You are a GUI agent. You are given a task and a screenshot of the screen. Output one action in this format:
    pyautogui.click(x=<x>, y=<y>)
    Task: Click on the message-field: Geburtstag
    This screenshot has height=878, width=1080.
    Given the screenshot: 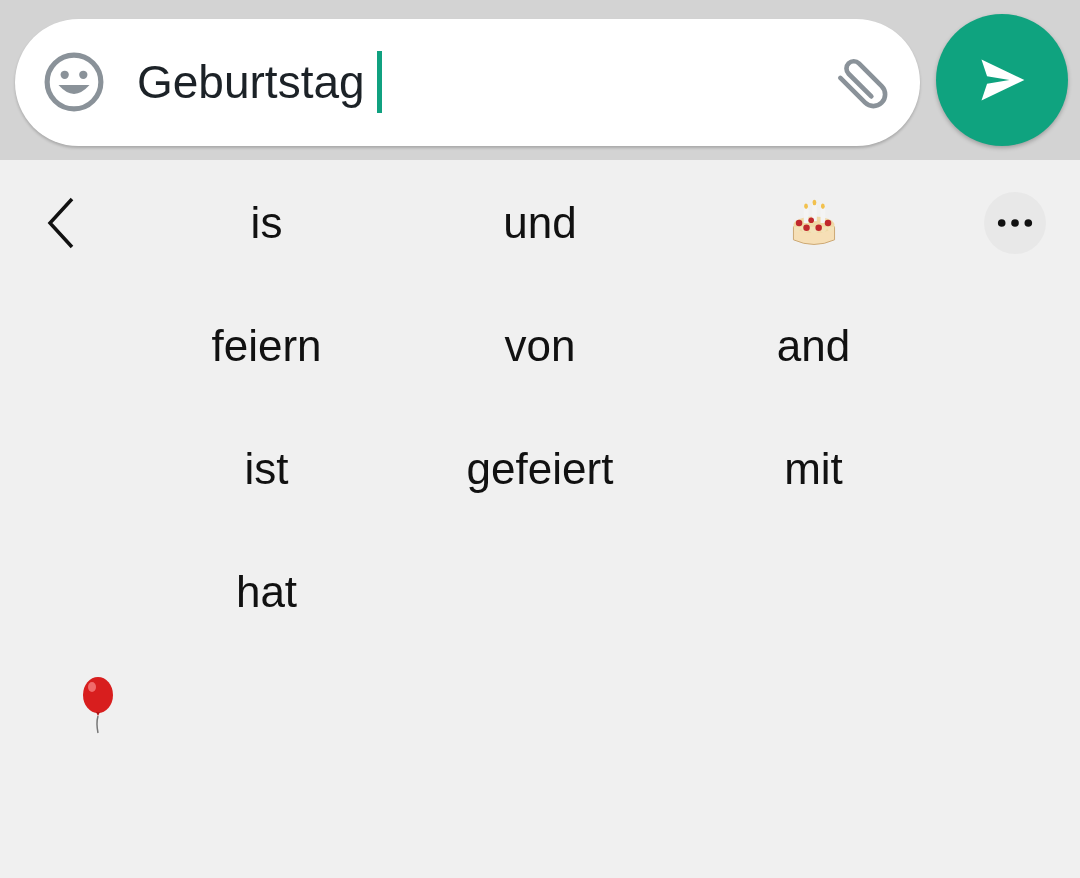 What is the action you would take?
    pyautogui.click(x=467, y=82)
    